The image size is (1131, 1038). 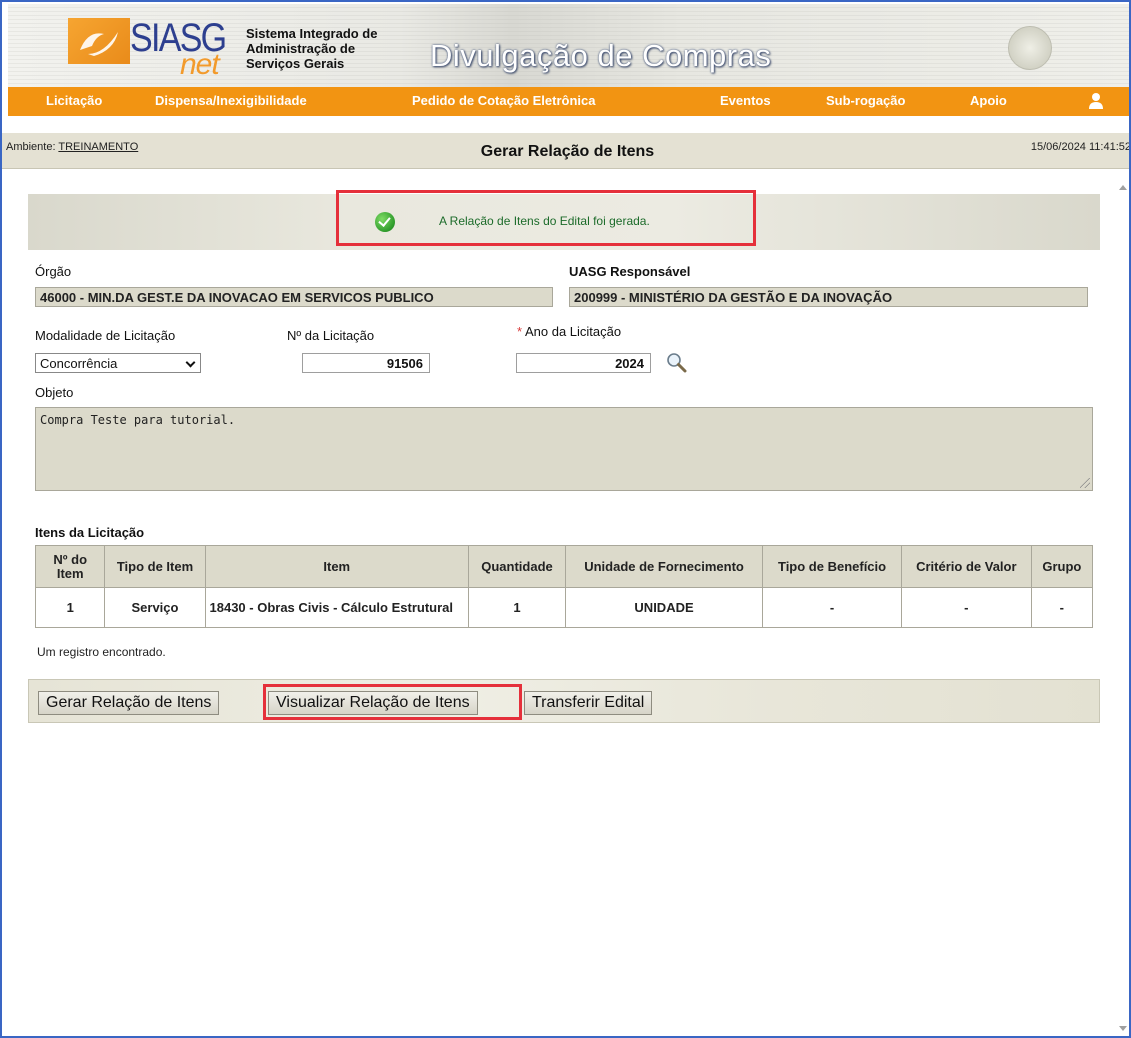 What do you see at coordinates (1080, 147) in the screenshot?
I see `datetime: 15/06/2024 11:41:52` at bounding box center [1080, 147].